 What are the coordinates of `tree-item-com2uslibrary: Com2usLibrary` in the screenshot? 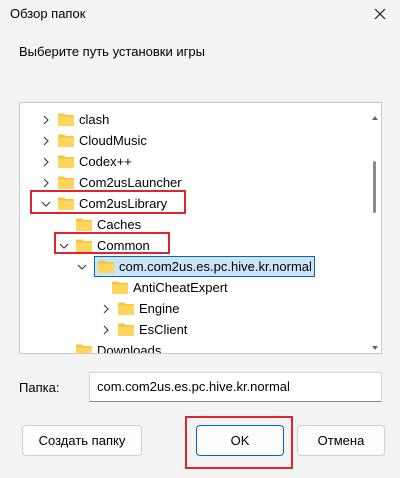 It's located at (103, 203).